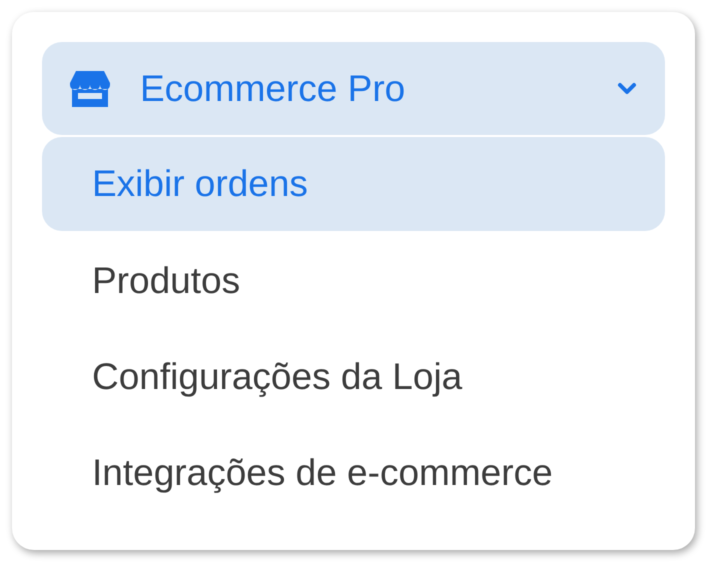 Image resolution: width=720 pixels, height=576 pixels. Describe the element at coordinates (353, 89) in the screenshot. I see `menu-header: Ecommerce Pro` at that location.